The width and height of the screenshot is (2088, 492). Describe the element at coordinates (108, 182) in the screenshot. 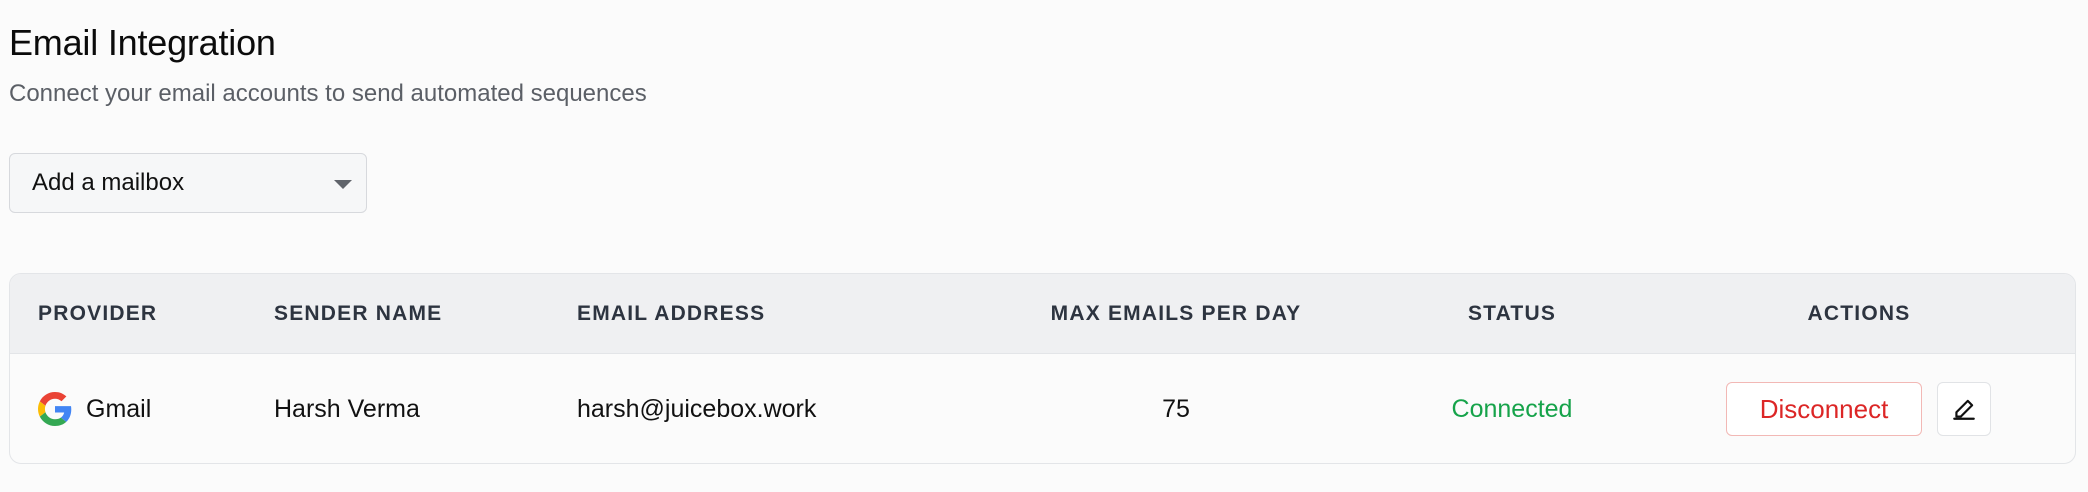

I see `add-mailbox-select-value: Add a mailbox` at that location.